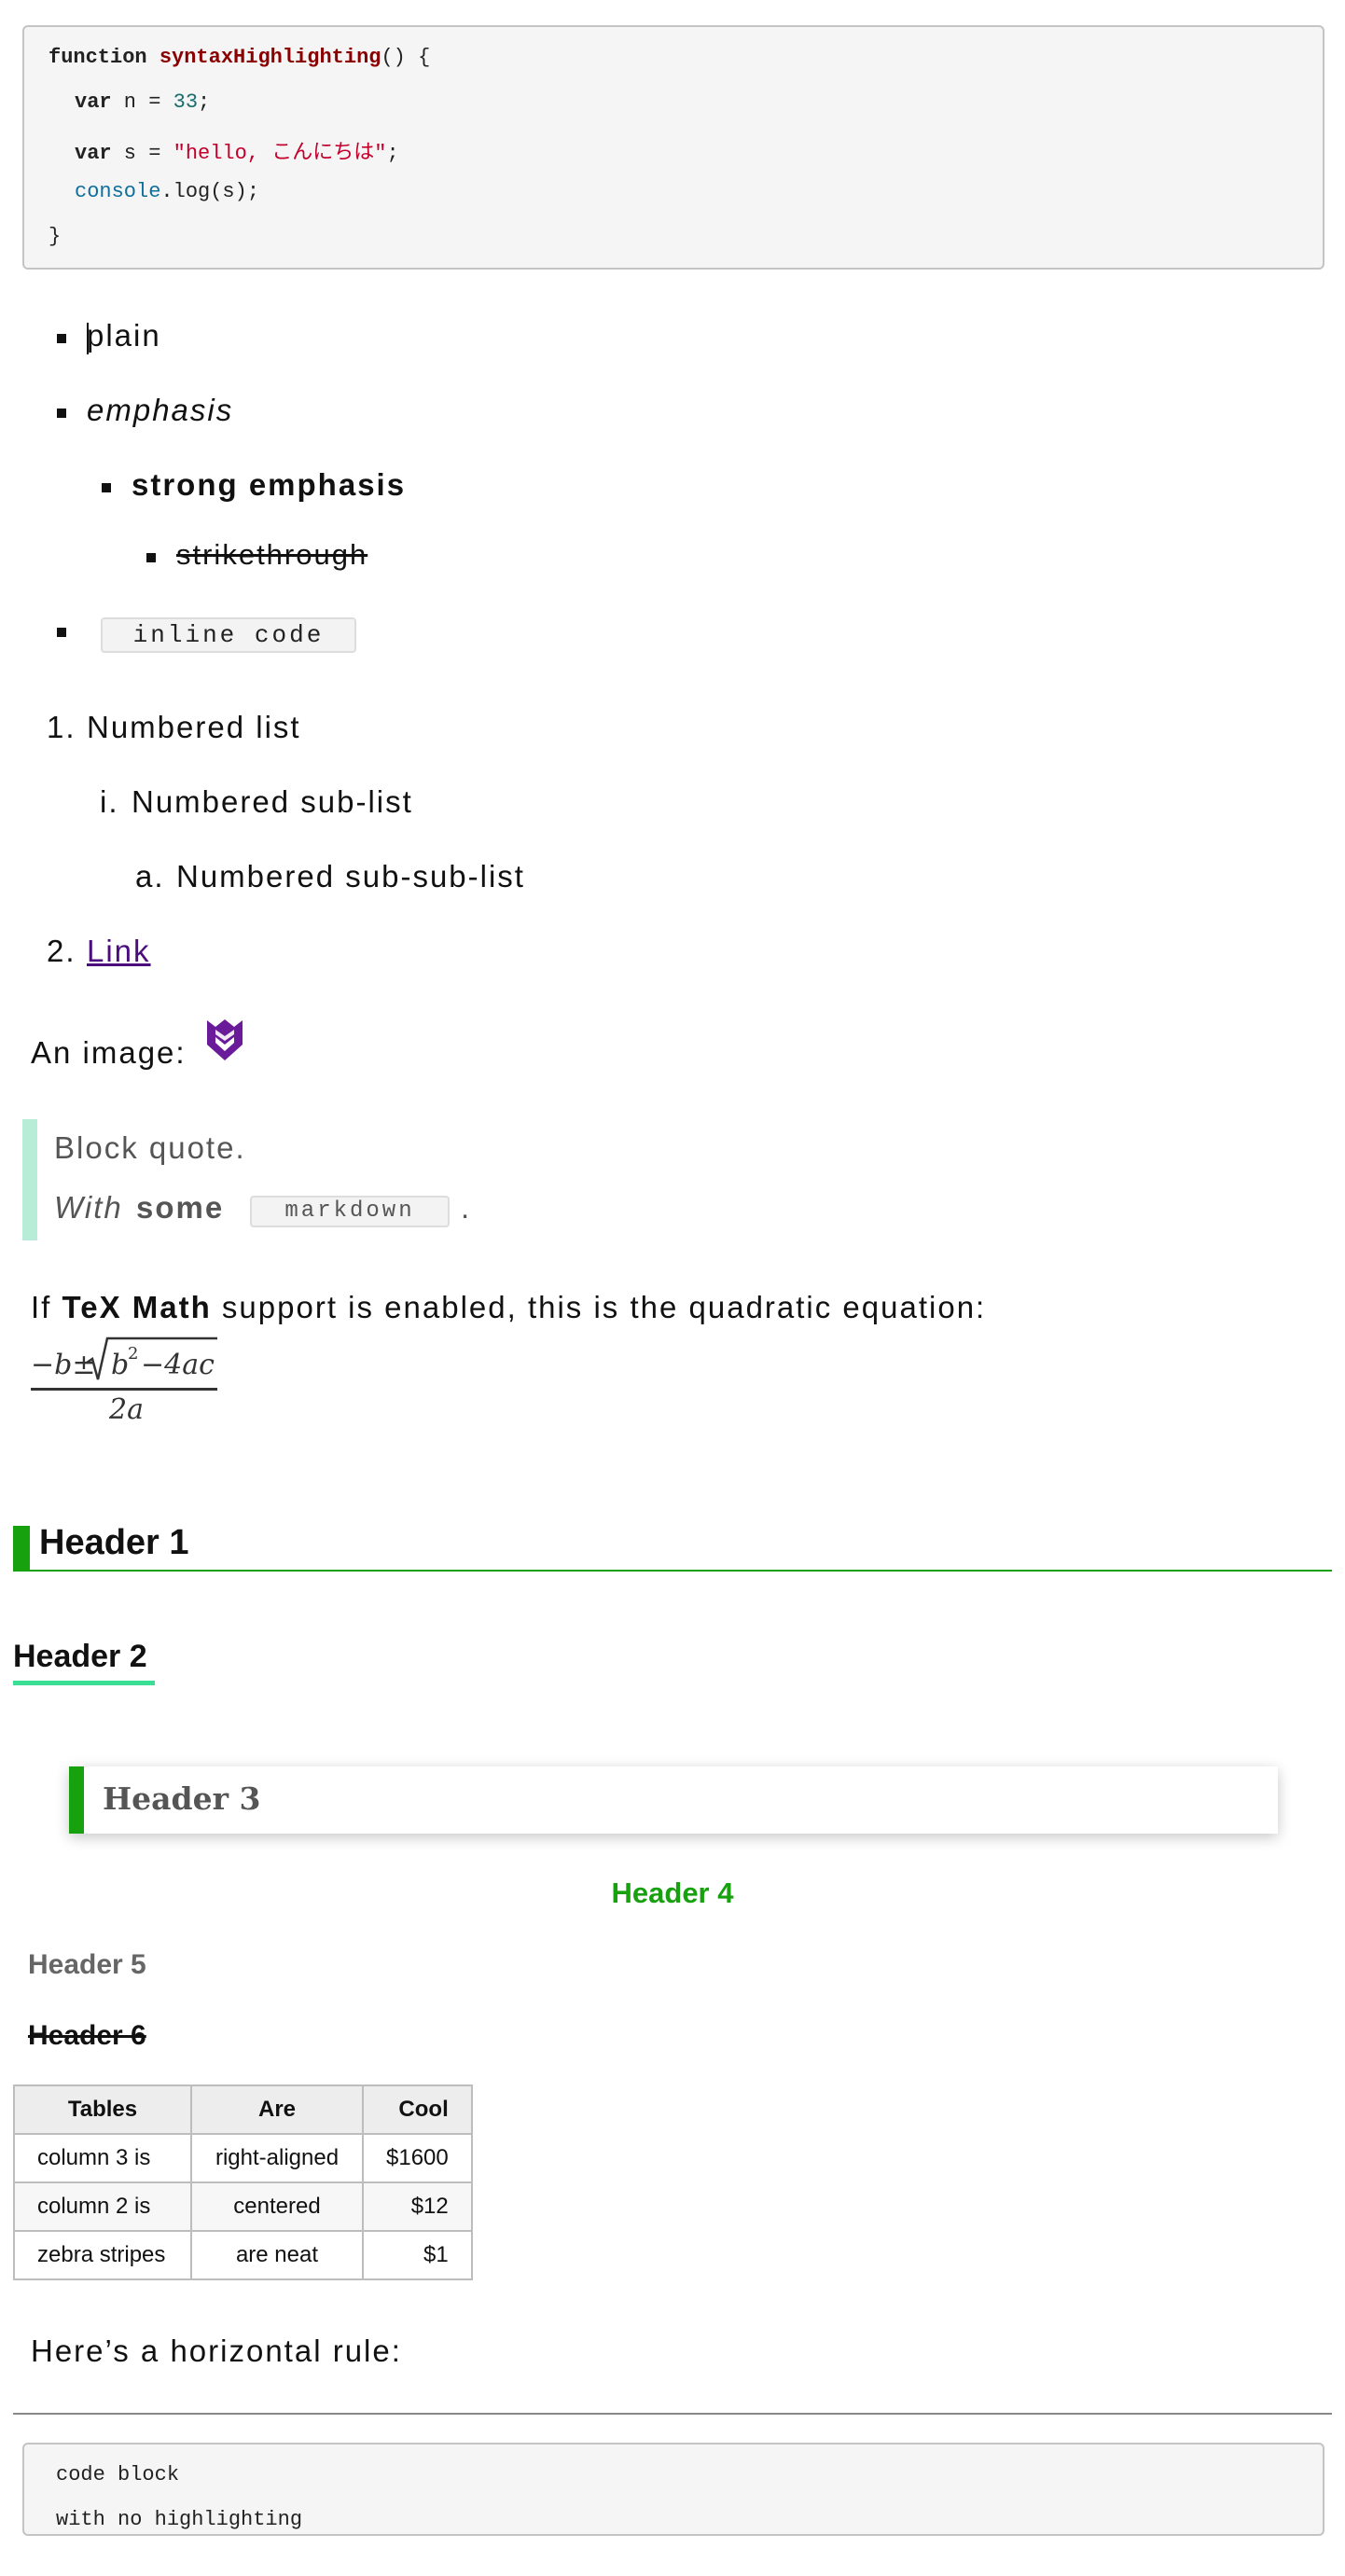 The image size is (1345, 2576). What do you see at coordinates (102, 2158) in the screenshot?
I see `table-cell: column 3 is` at bounding box center [102, 2158].